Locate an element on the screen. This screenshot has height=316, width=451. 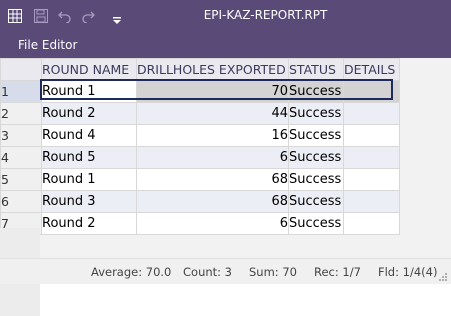
menu-bar: File Editor is located at coordinates (225, 45).